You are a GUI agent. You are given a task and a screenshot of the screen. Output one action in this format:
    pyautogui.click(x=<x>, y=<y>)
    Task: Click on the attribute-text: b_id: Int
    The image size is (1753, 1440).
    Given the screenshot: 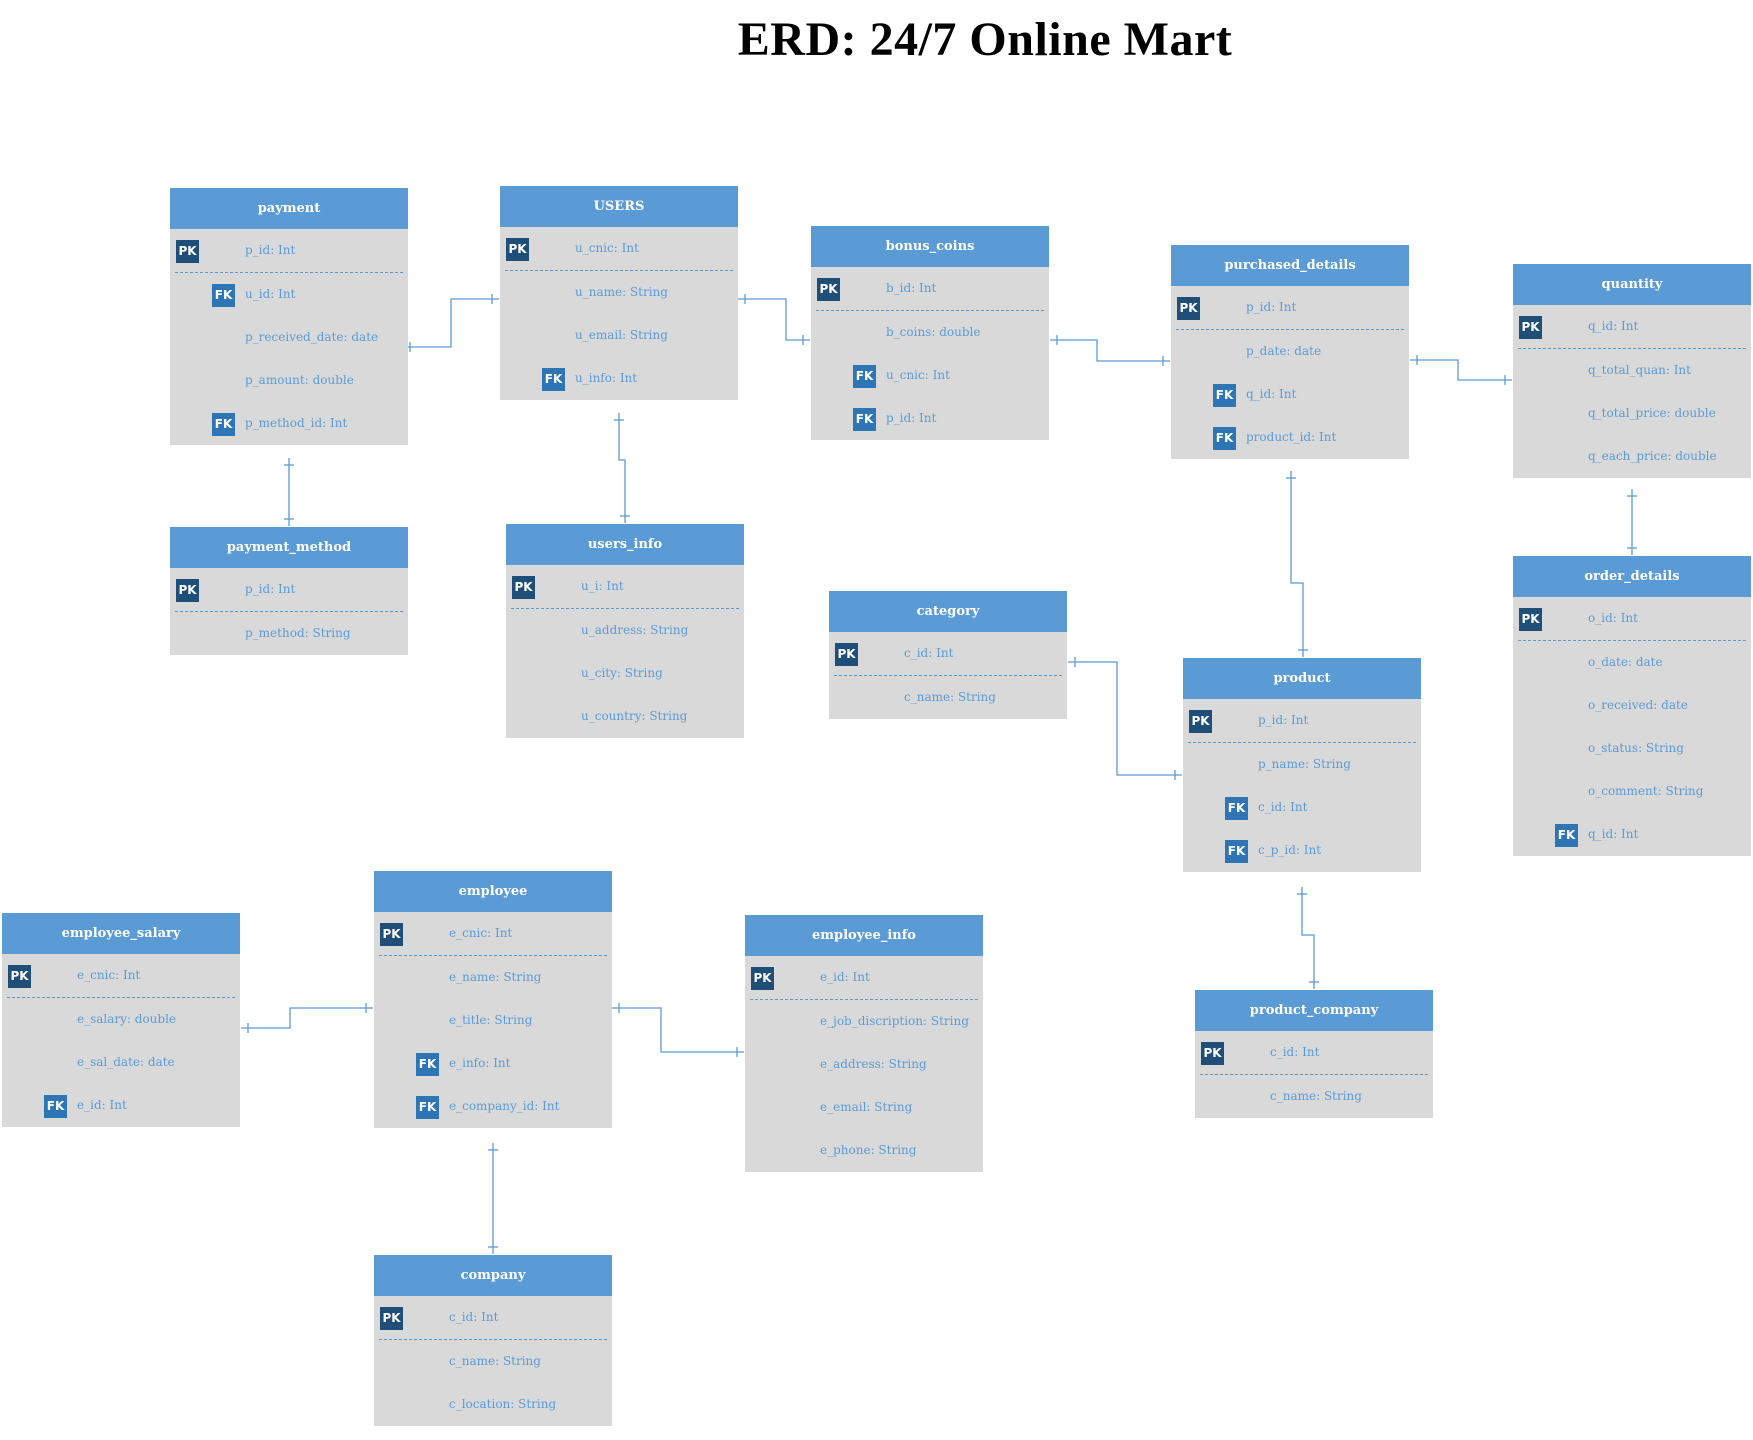 What is the action you would take?
    pyautogui.click(x=911, y=288)
    